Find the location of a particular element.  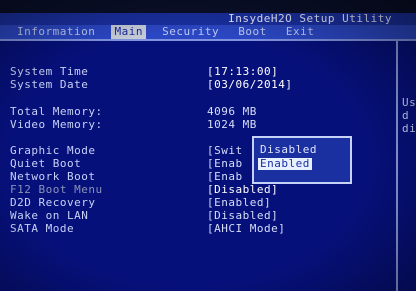

help-line: Us is located at coordinates (409, 102).